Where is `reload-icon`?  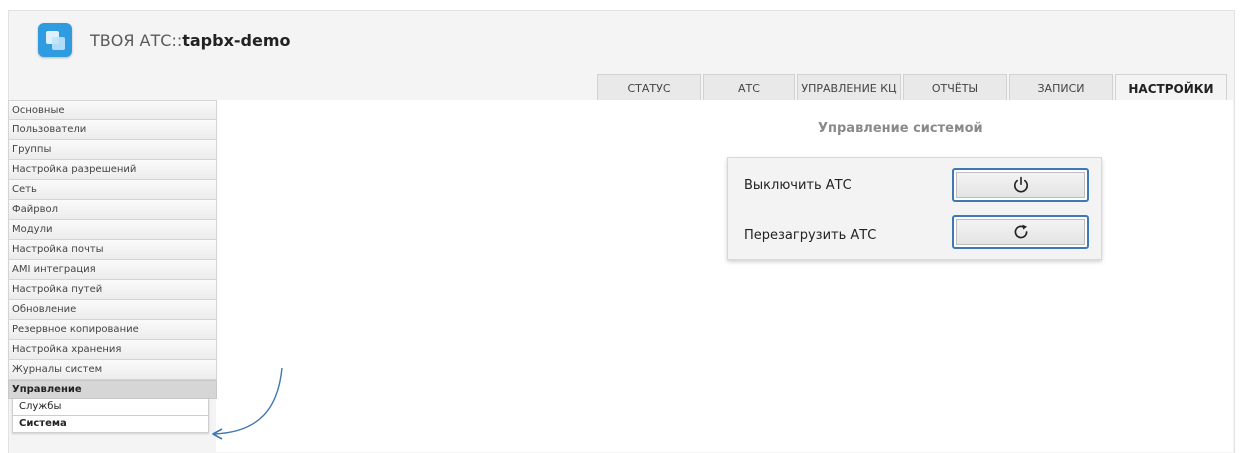
reload-icon is located at coordinates (1020, 231).